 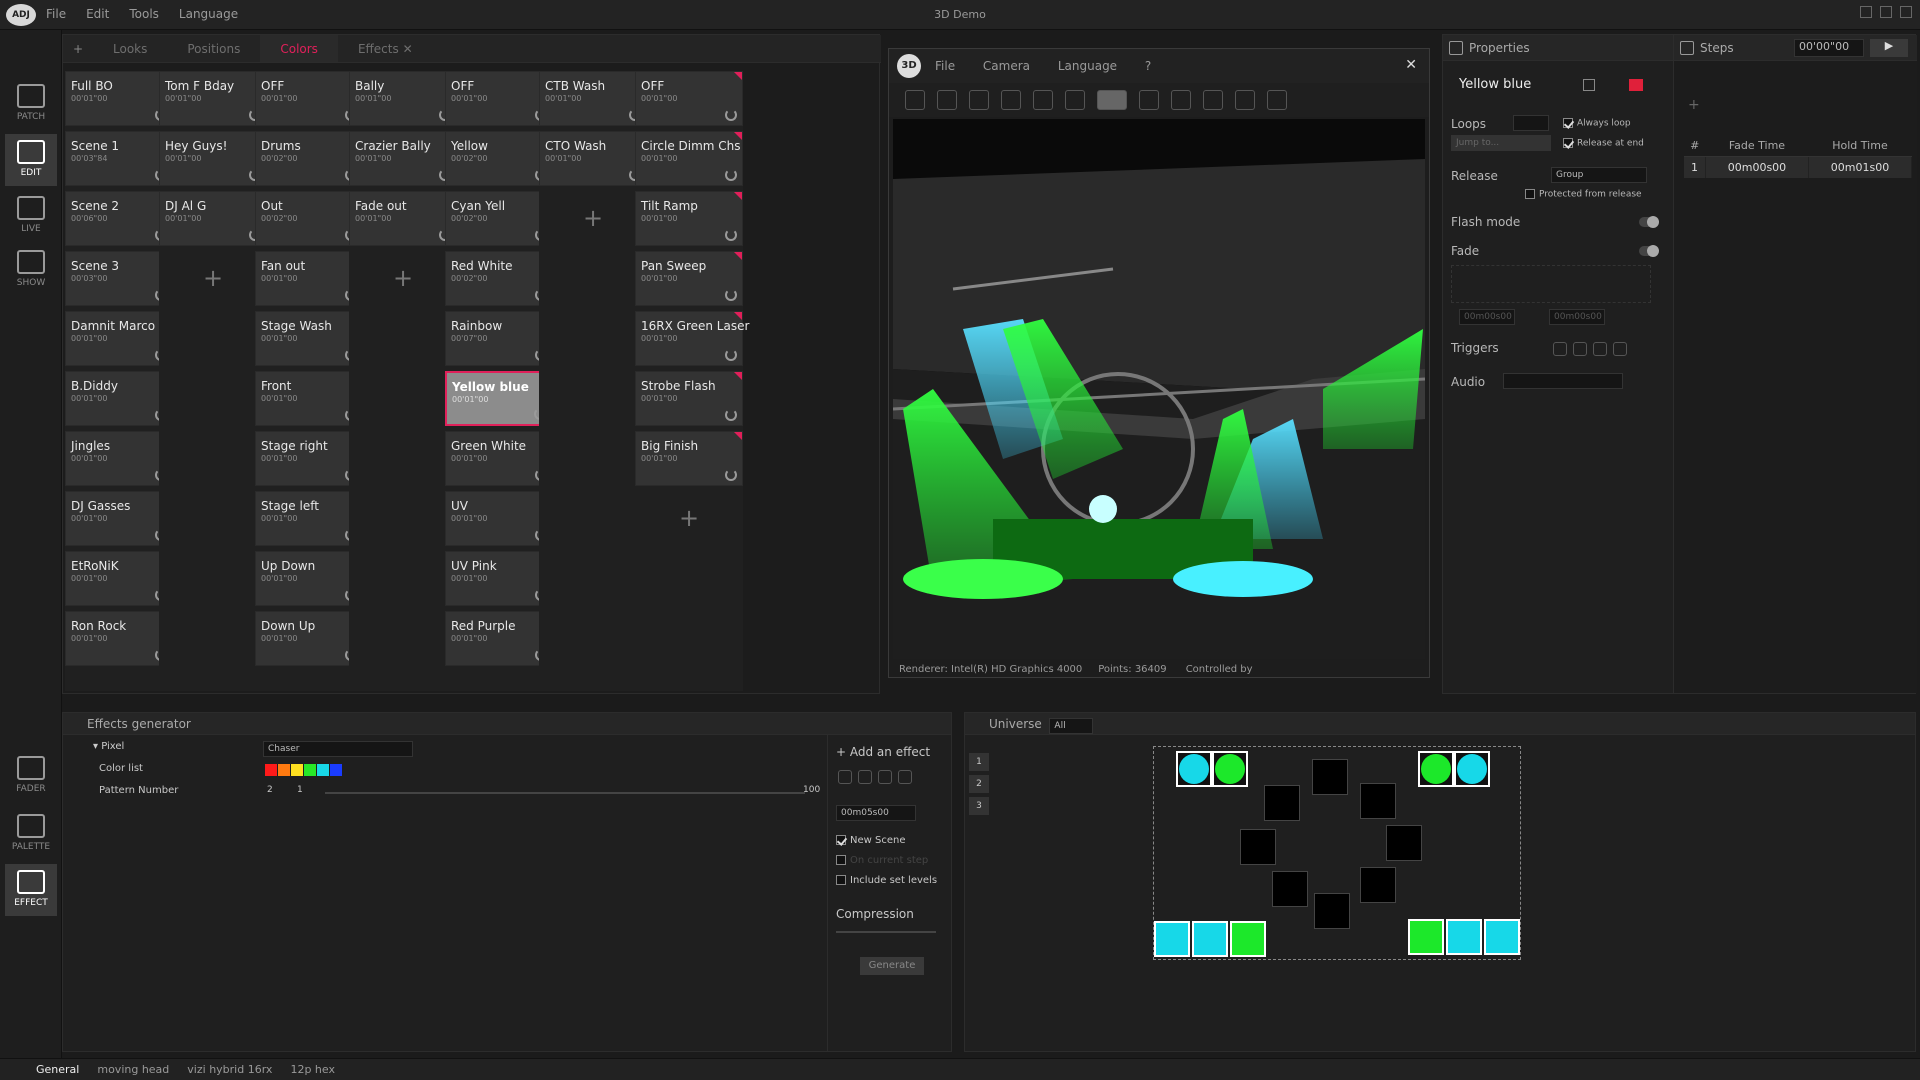 What do you see at coordinates (1600, 348) in the screenshot?
I see `trigger-dmx-icon` at bounding box center [1600, 348].